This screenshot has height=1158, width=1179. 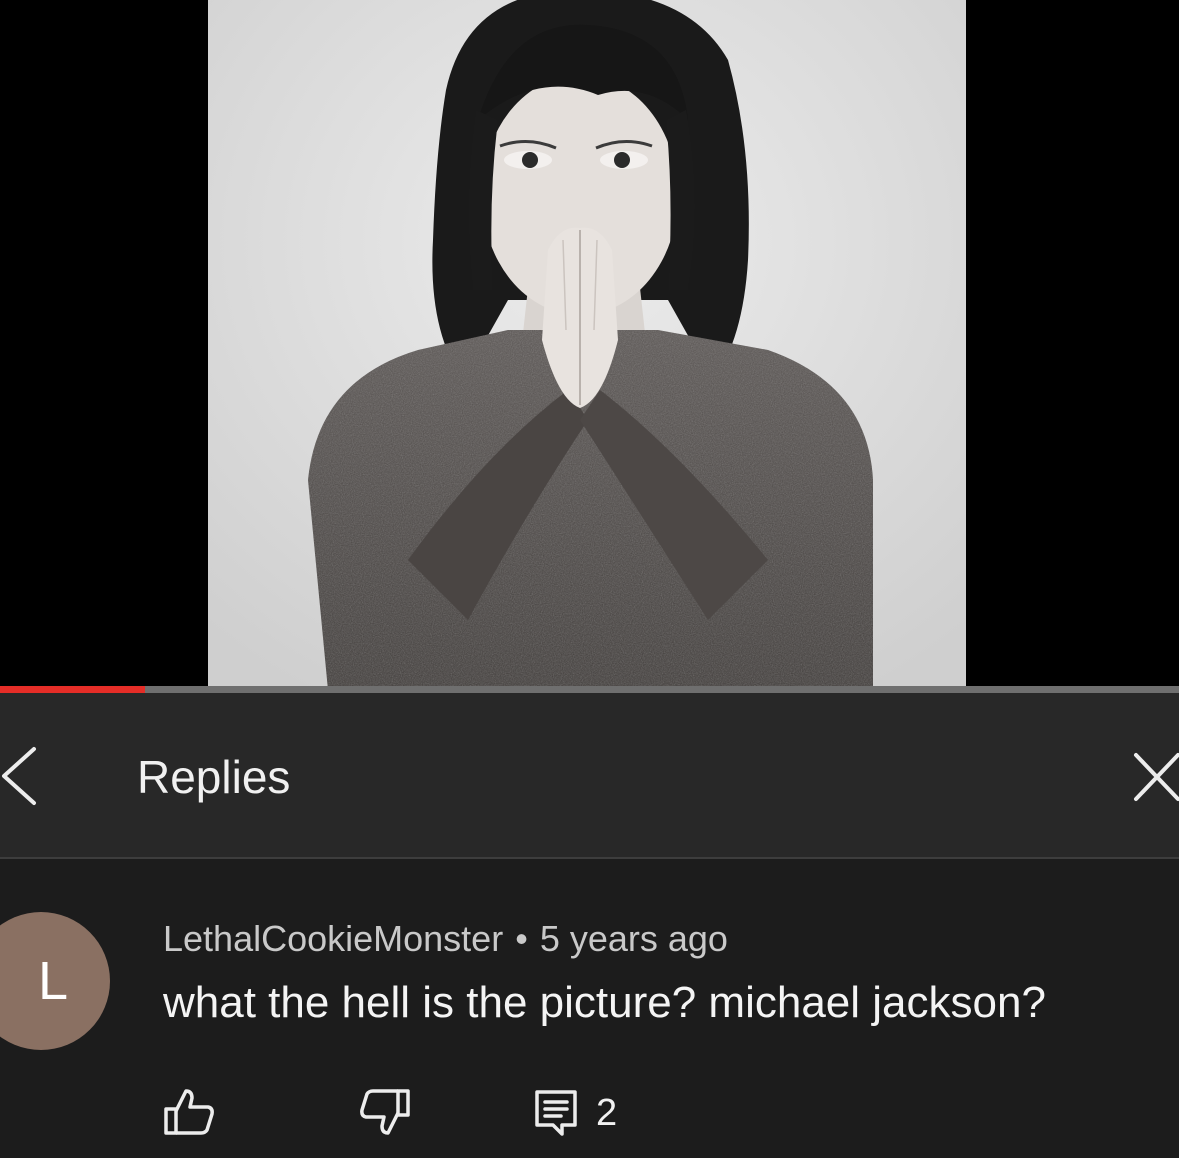 What do you see at coordinates (587, 1112) in the screenshot?
I see `reply-button: 2` at bounding box center [587, 1112].